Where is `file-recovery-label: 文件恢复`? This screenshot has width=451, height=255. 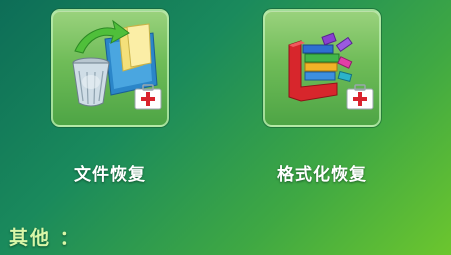 file-recovery-label: 文件恢复 is located at coordinates (110, 172).